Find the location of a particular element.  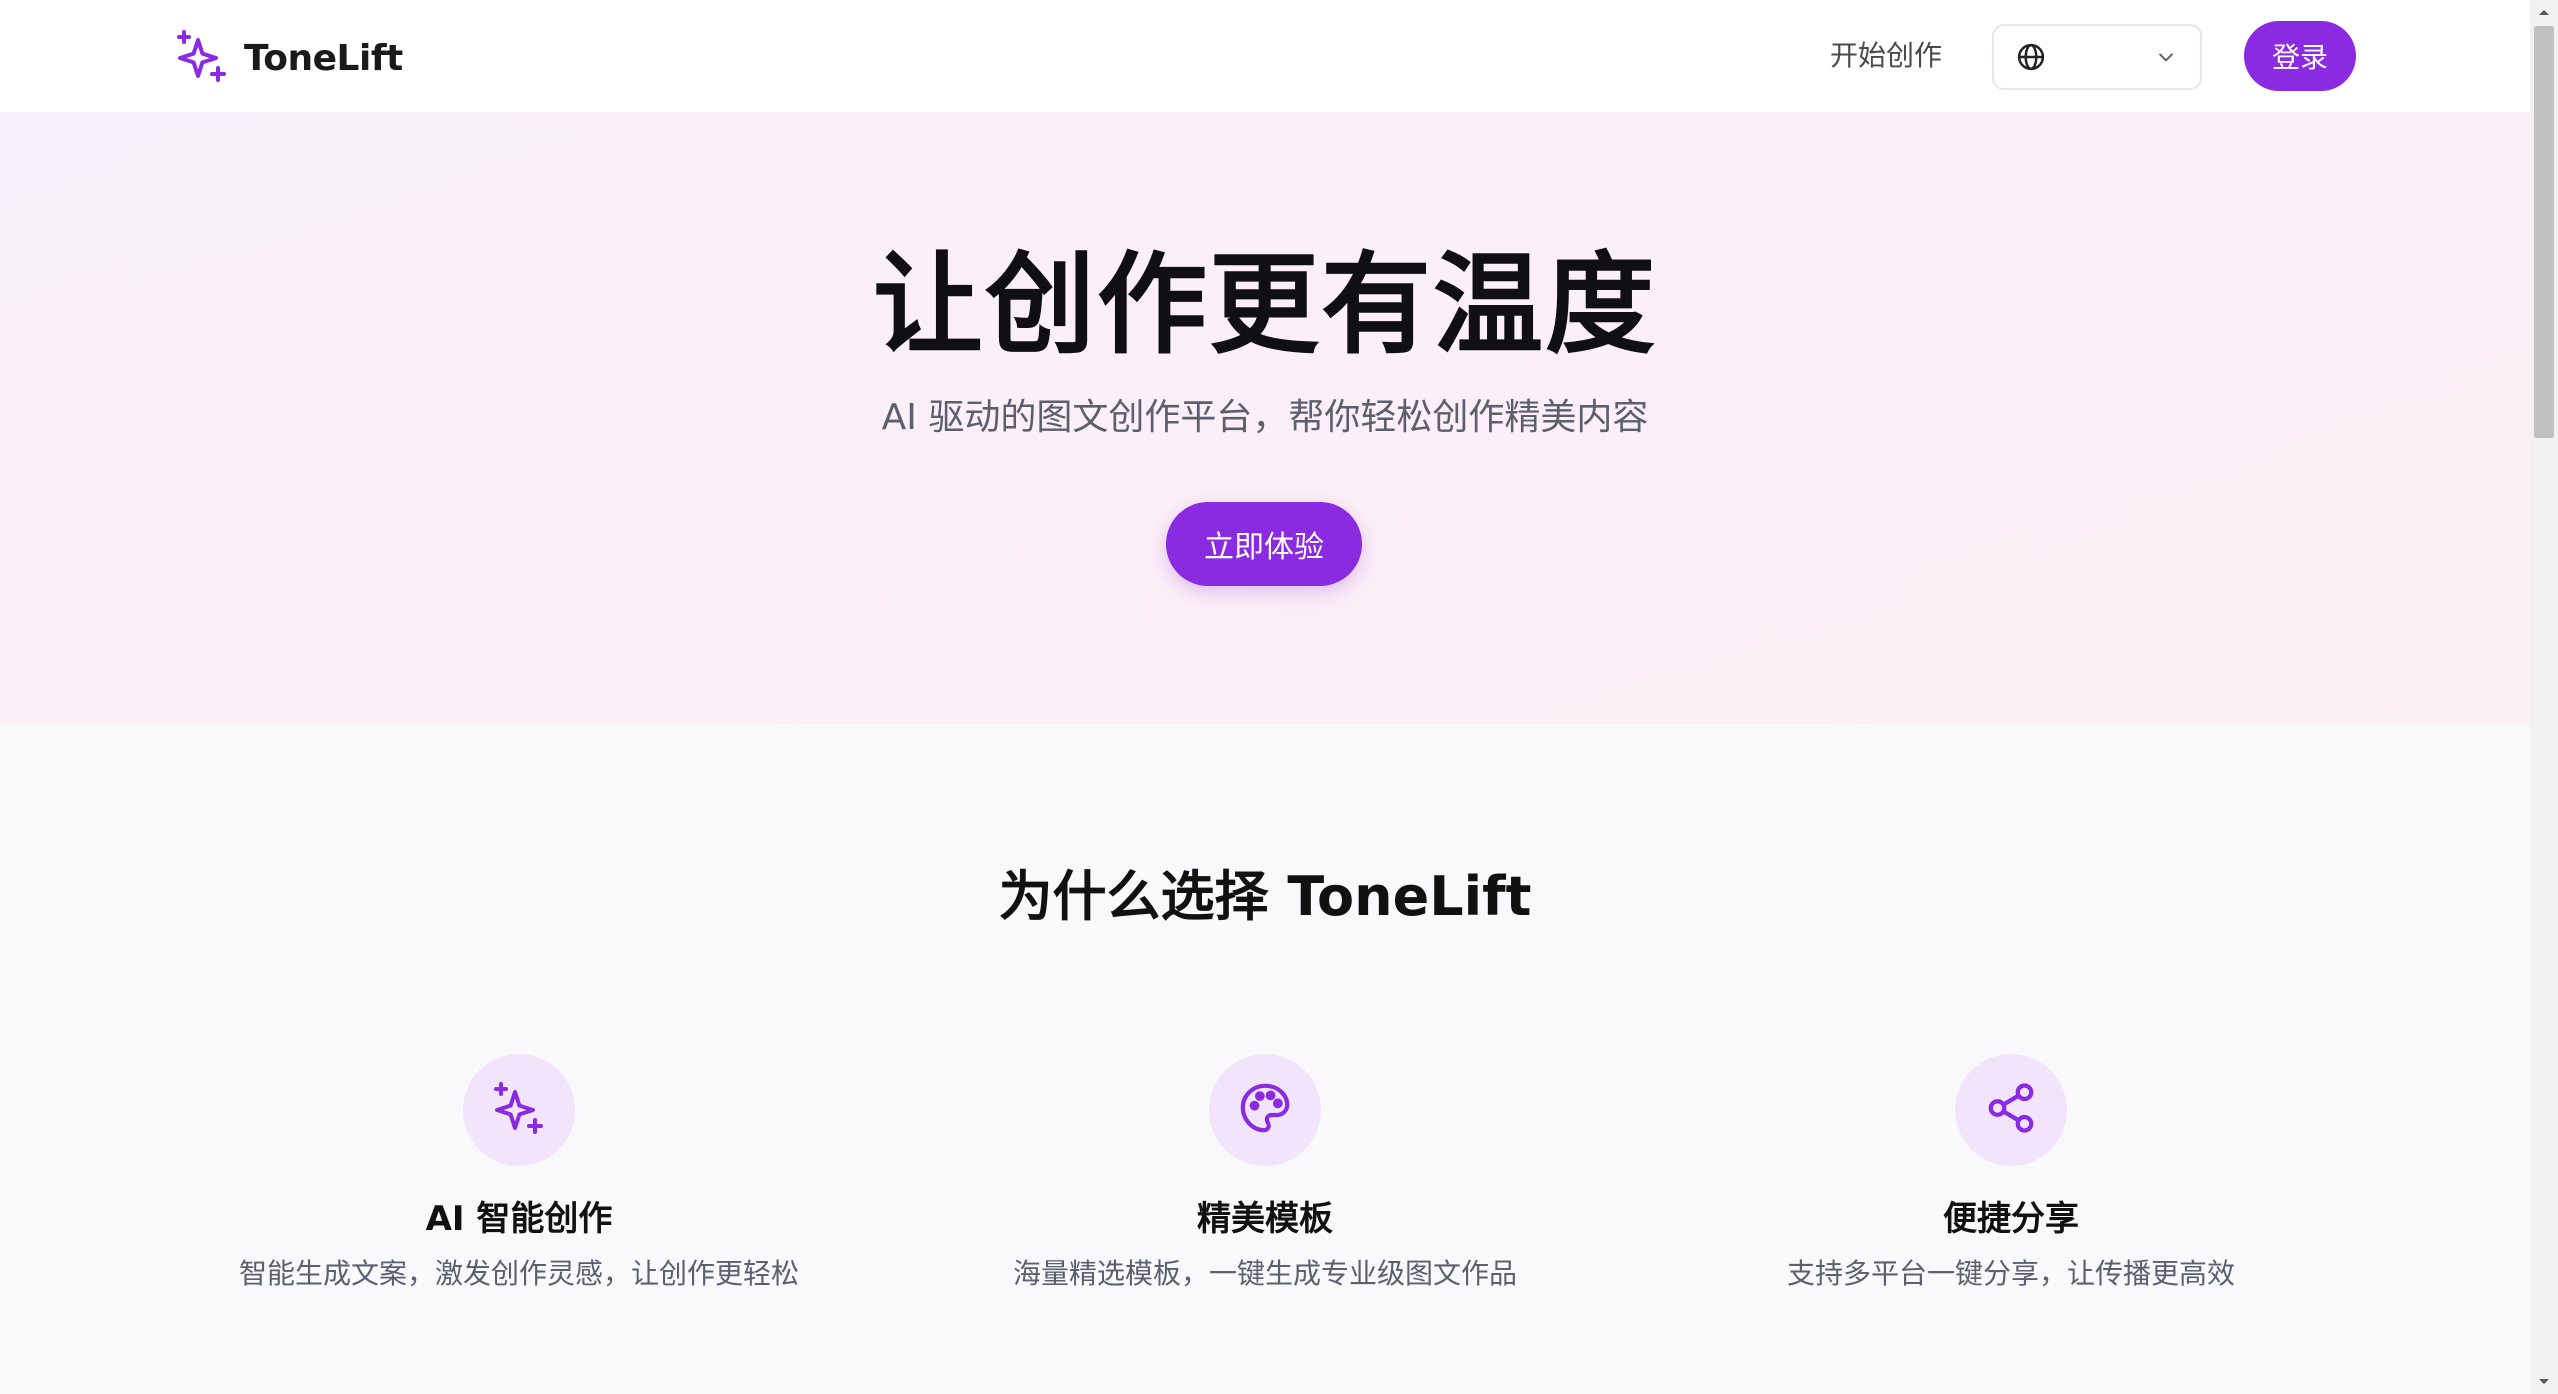

top-navbar: ToneLift 开始创作 登录 is located at coordinates (1265, 56).